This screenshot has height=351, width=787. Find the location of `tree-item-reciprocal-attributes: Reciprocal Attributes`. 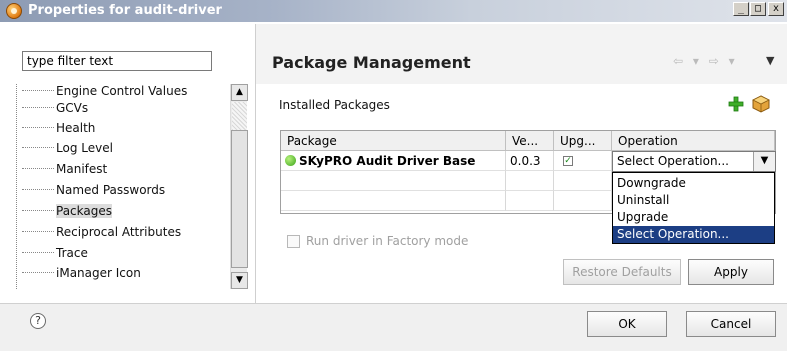

tree-item-reciprocal-attributes: Reciprocal Attributes is located at coordinates (101, 235).